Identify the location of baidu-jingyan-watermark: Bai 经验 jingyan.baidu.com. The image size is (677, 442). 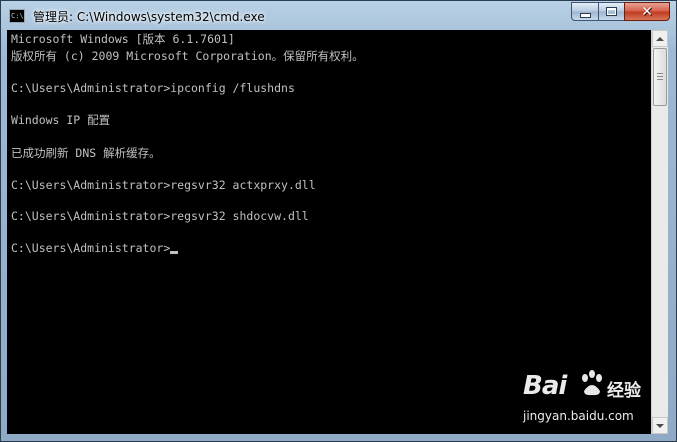
(582, 399).